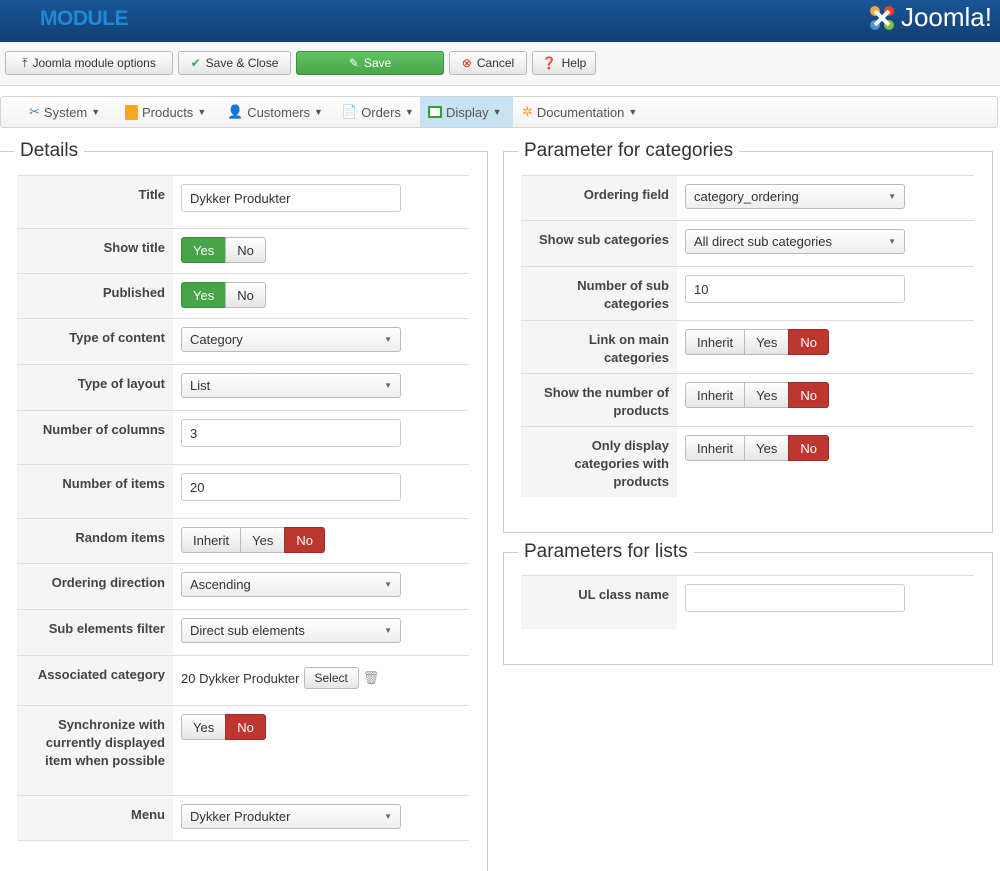 The image size is (1000, 871). I want to click on random-items-row: Random items Inherit Yes No, so click(243, 540).